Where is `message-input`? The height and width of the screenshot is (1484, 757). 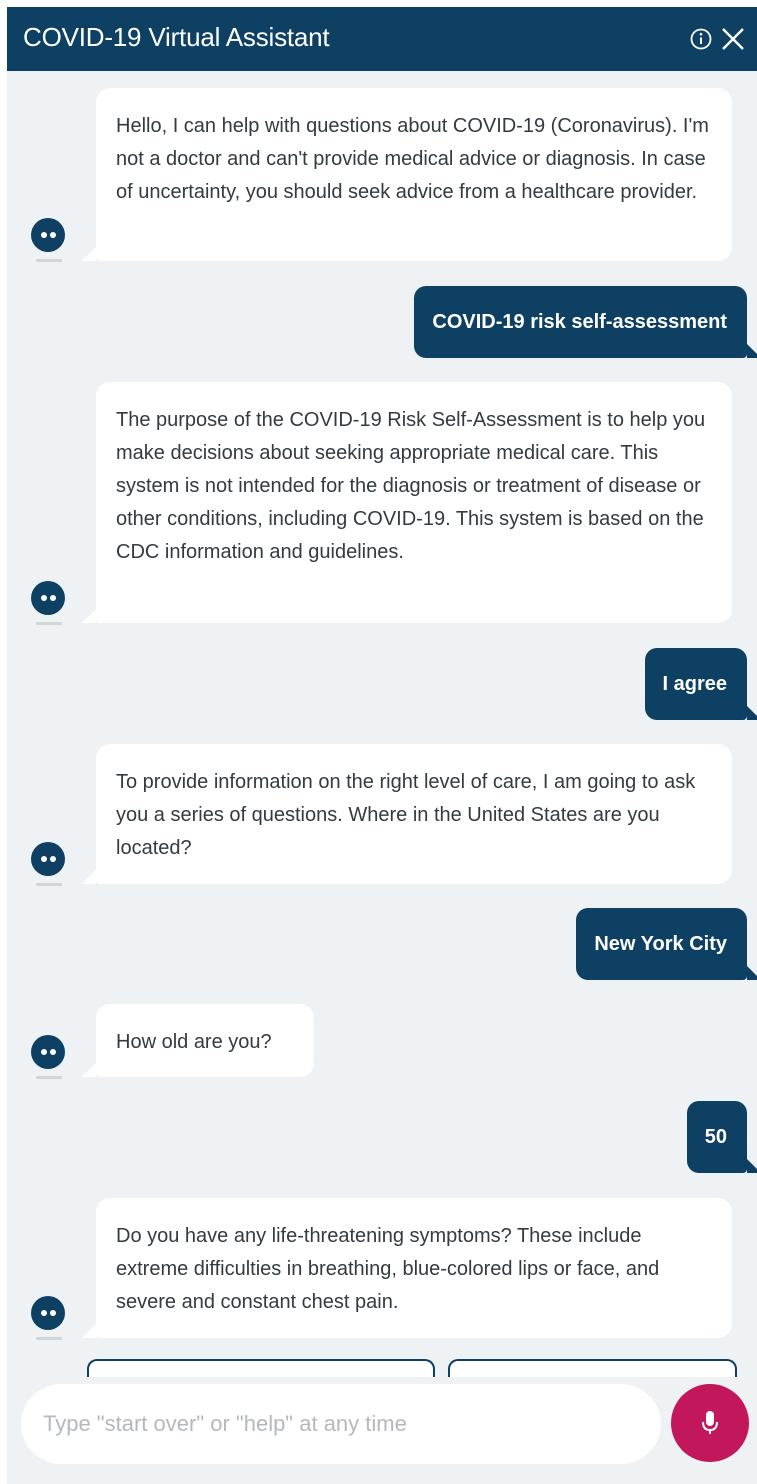
message-input is located at coordinates (341, 1424).